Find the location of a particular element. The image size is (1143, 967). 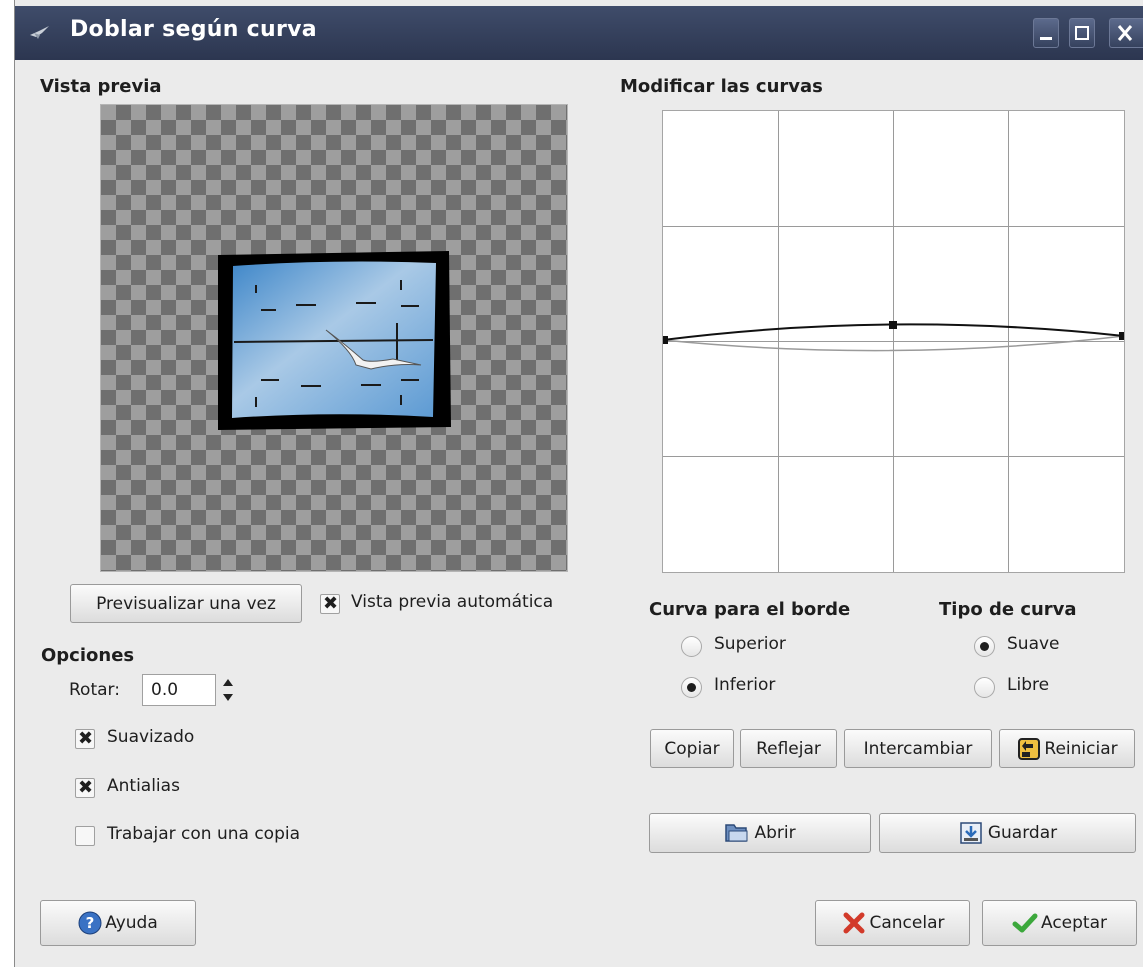

preview-once-button: Previsualizar una vez is located at coordinates (186, 603).